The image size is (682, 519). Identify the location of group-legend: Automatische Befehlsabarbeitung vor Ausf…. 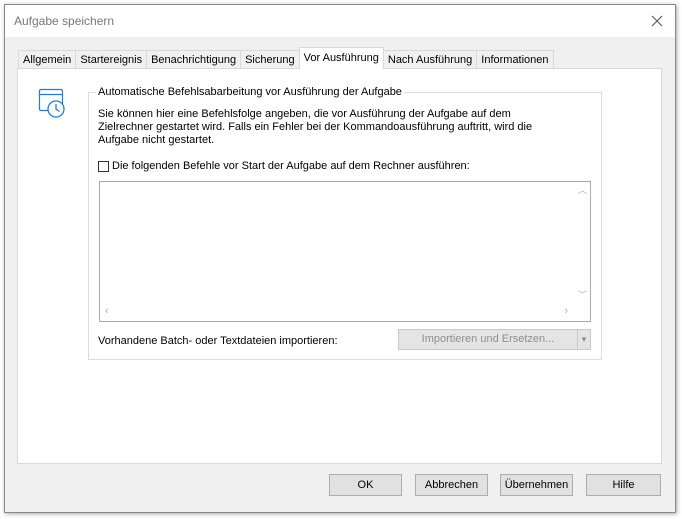
(250, 92).